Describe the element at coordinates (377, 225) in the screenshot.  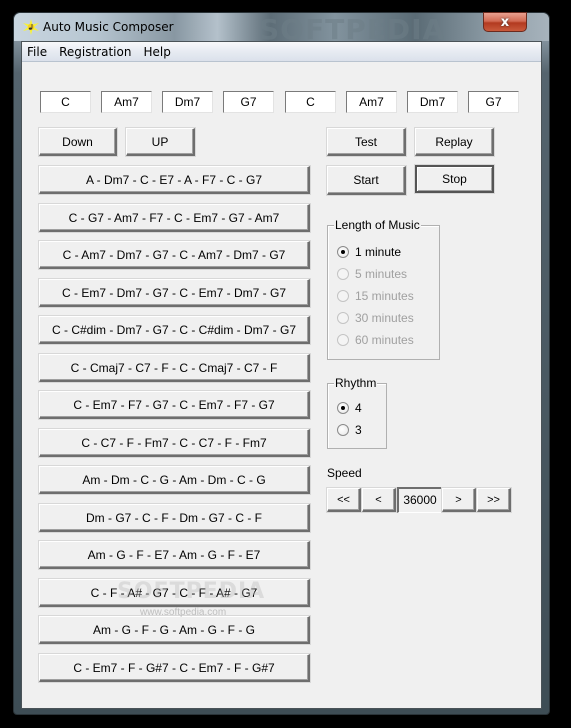
I see `length-of-music-label: Length of Music` at that location.